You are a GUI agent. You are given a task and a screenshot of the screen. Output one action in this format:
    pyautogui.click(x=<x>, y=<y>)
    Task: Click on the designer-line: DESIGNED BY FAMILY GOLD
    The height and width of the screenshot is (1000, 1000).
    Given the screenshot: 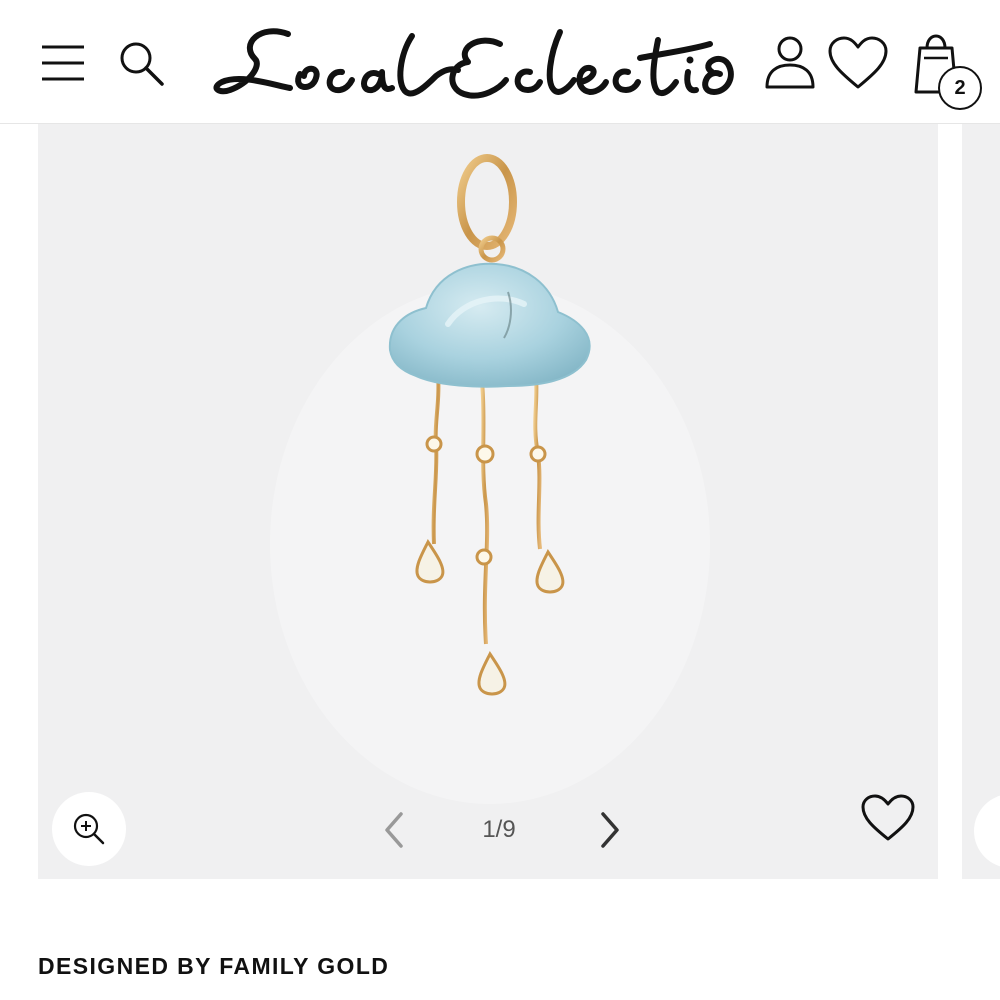 What is the action you would take?
    pyautogui.click(x=214, y=966)
    